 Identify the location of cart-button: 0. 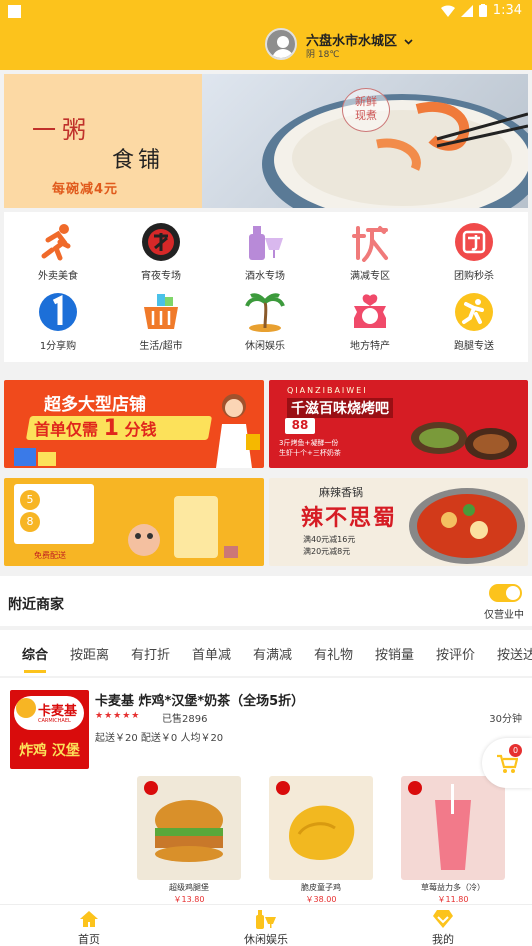
(507, 763).